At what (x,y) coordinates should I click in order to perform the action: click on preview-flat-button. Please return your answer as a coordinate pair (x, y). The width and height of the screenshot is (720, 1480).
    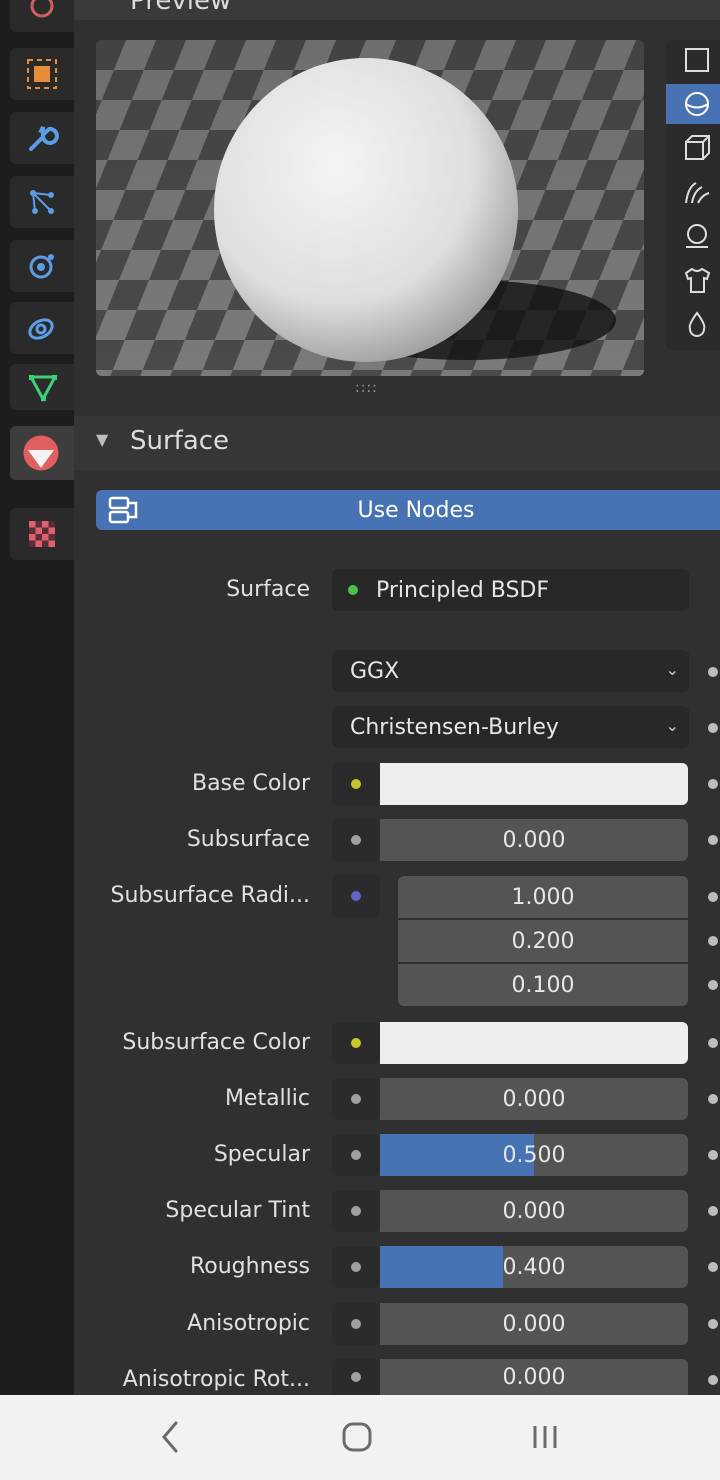
    Looking at the image, I should click on (693, 60).